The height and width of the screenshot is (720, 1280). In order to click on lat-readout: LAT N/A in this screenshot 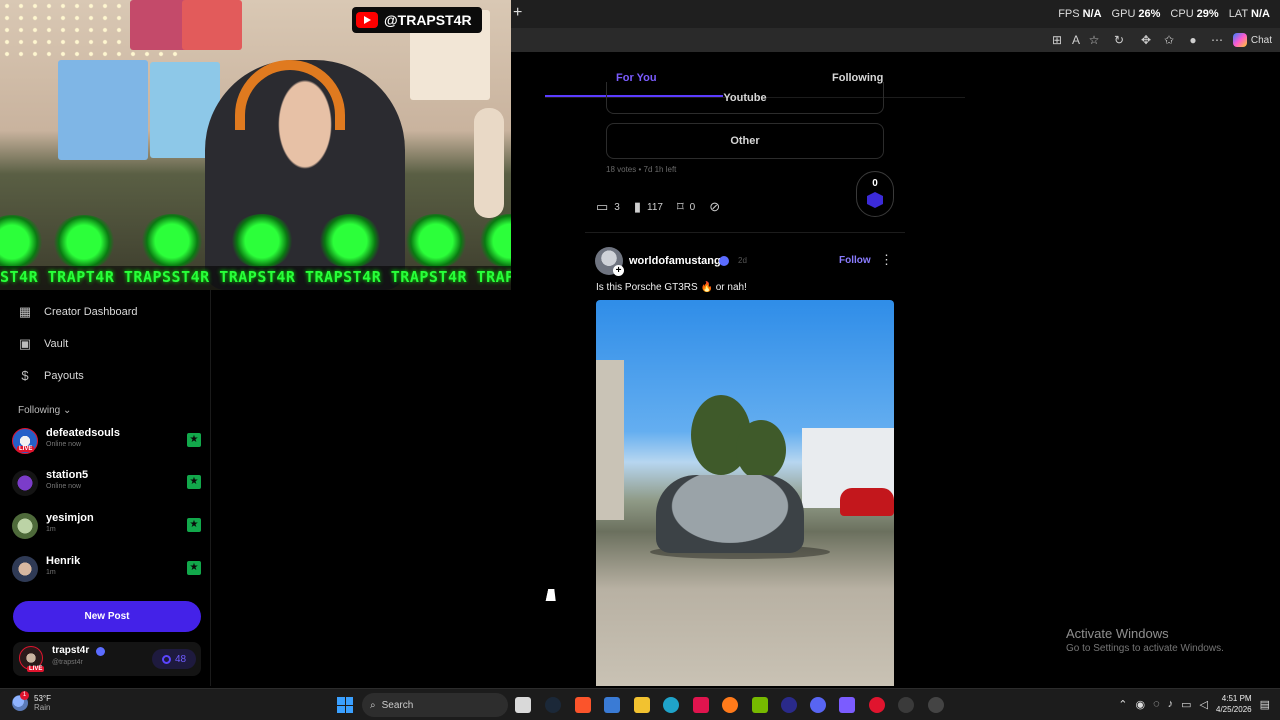, I will do `click(1249, 14)`.